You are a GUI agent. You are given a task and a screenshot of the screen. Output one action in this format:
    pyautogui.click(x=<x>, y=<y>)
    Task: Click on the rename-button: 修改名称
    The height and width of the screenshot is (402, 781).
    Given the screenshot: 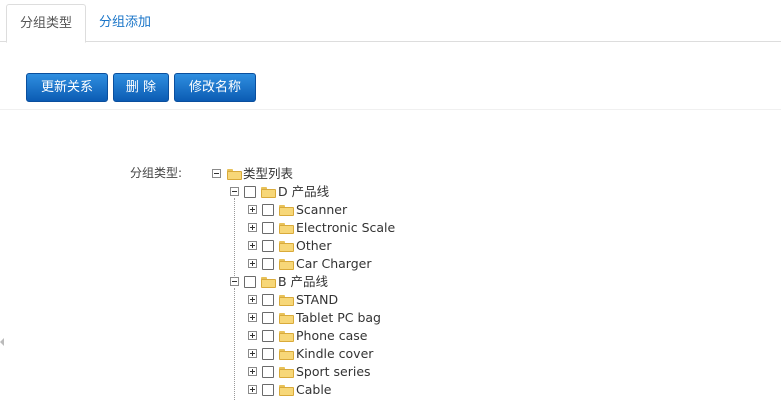 What is the action you would take?
    pyautogui.click(x=215, y=87)
    